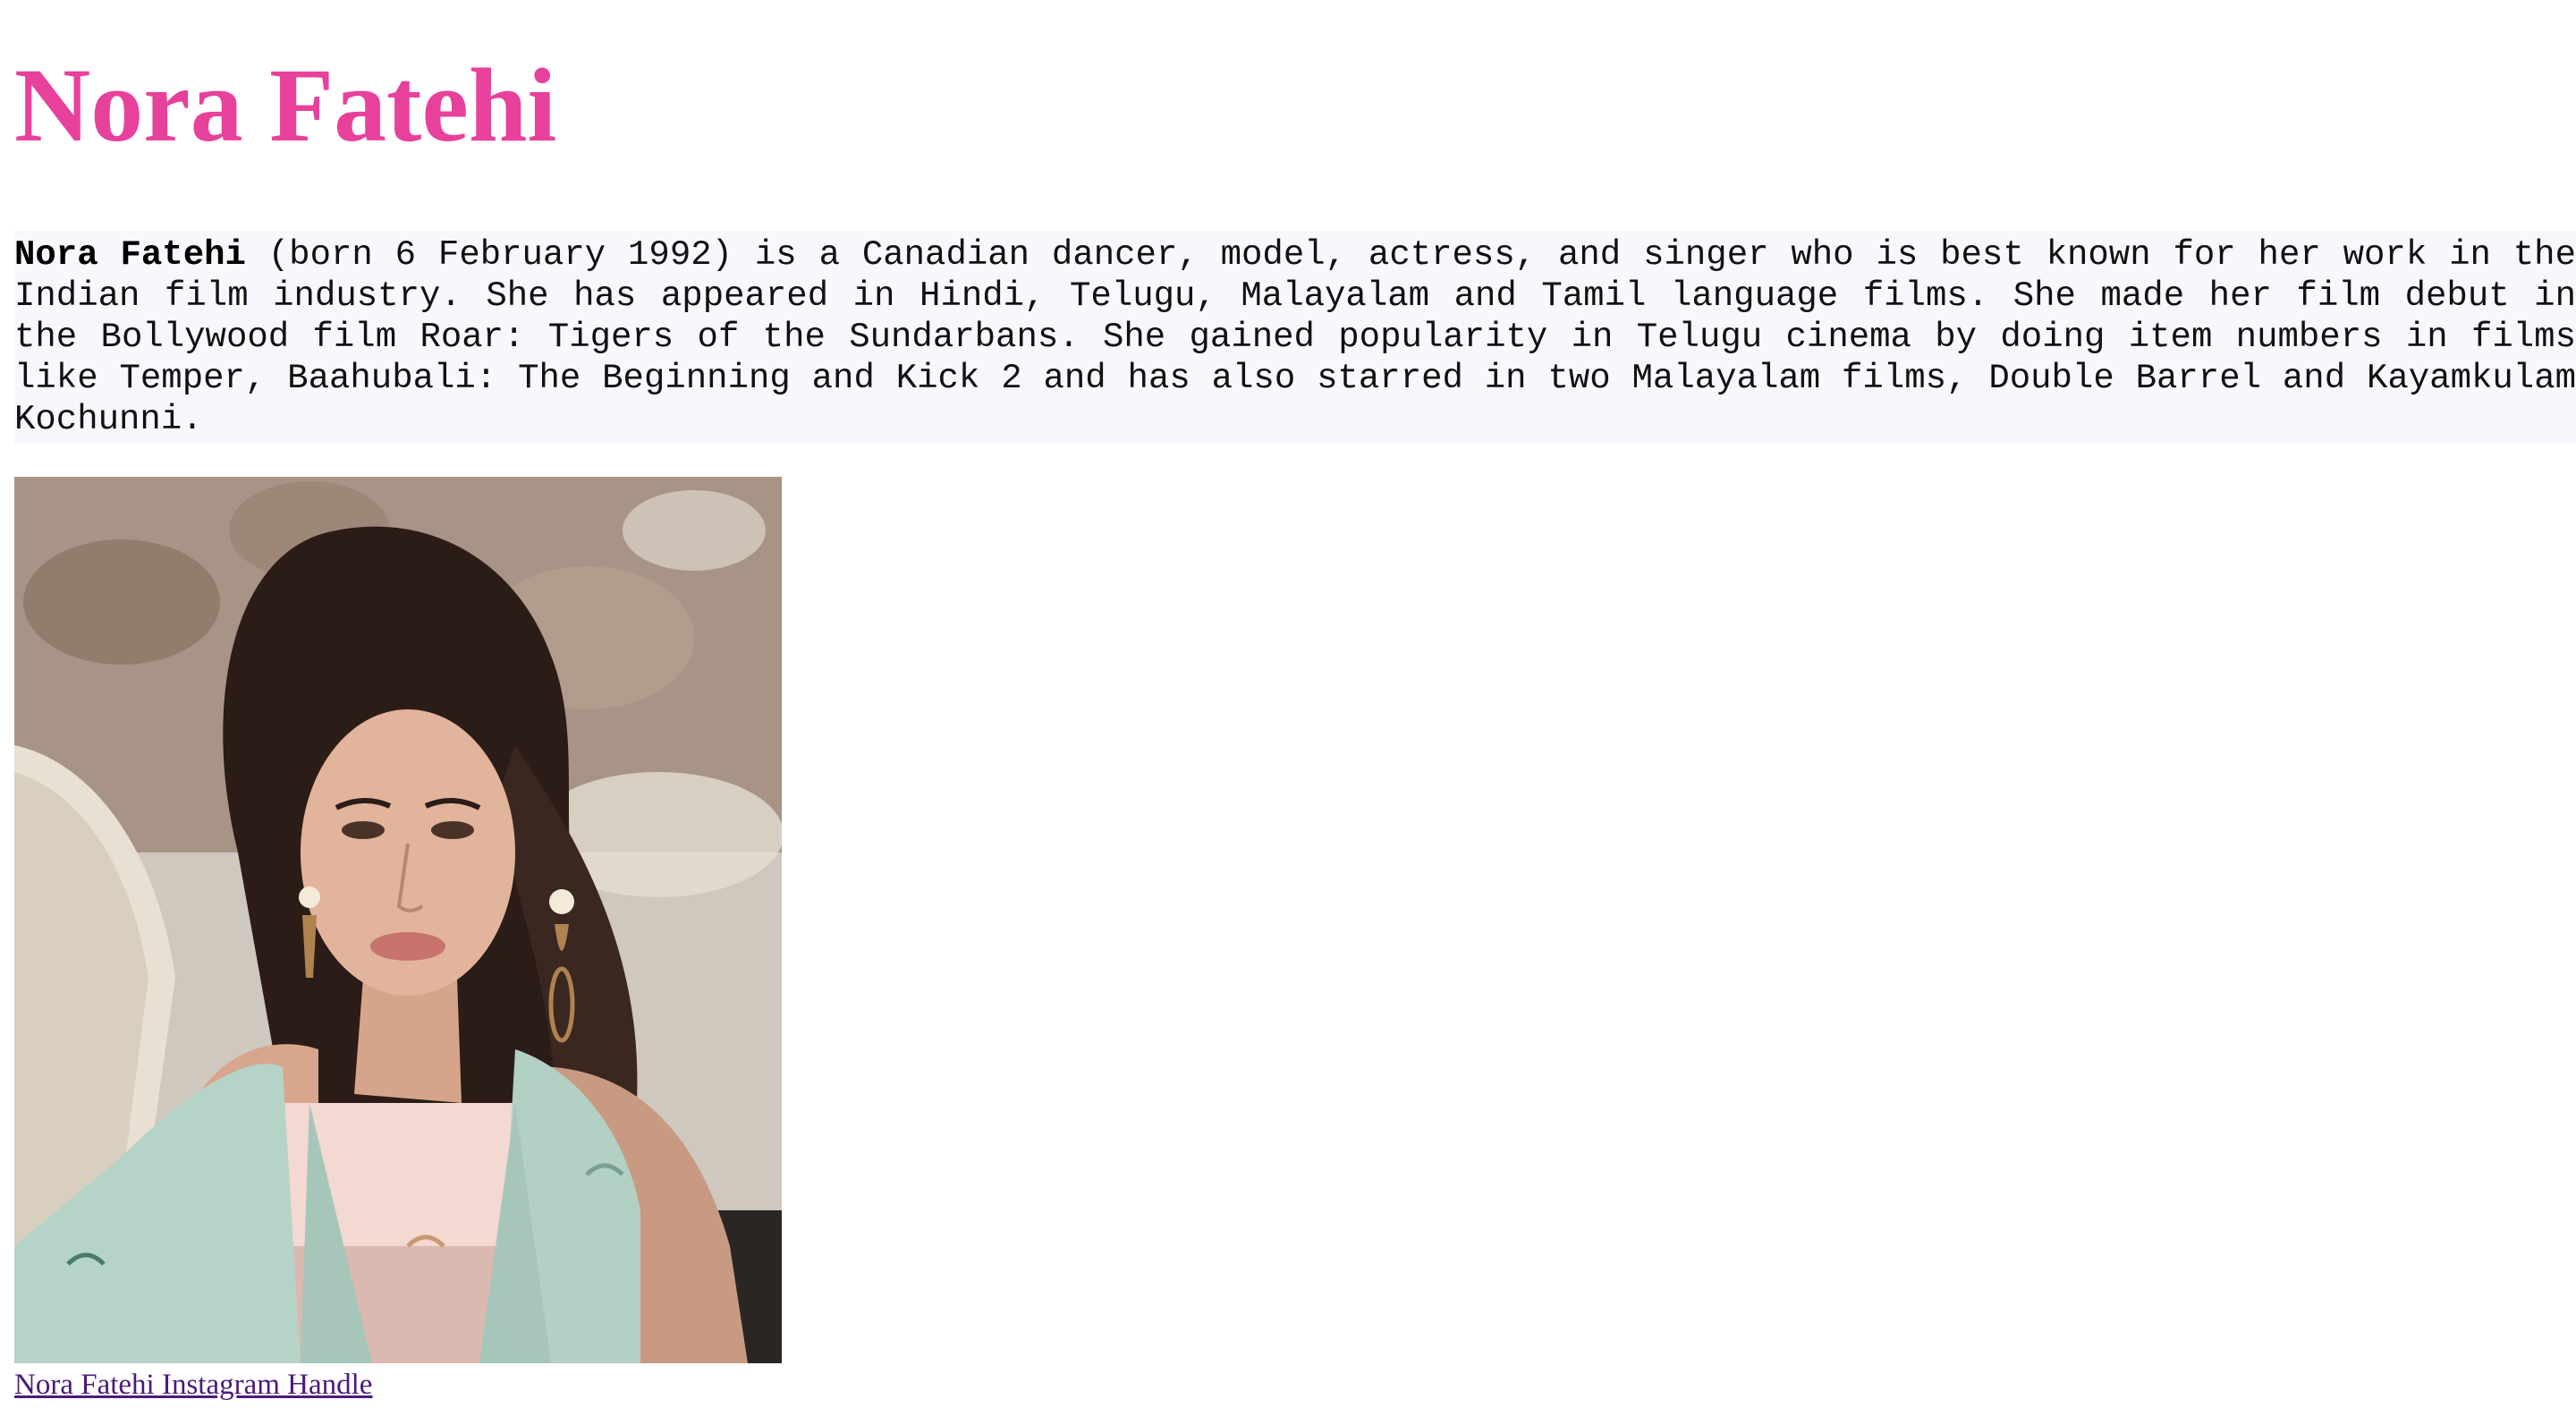 The height and width of the screenshot is (1408, 2576). What do you see at coordinates (130, 255) in the screenshot?
I see `bio-name: Nora Fatehi` at bounding box center [130, 255].